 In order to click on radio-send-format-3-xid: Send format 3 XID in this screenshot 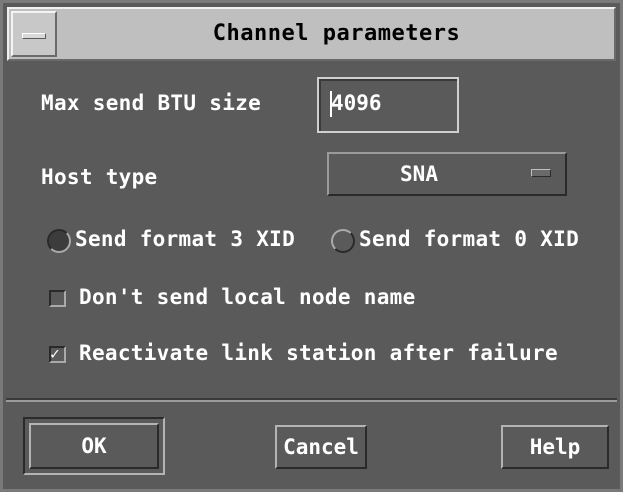, I will do `click(189, 241)`.